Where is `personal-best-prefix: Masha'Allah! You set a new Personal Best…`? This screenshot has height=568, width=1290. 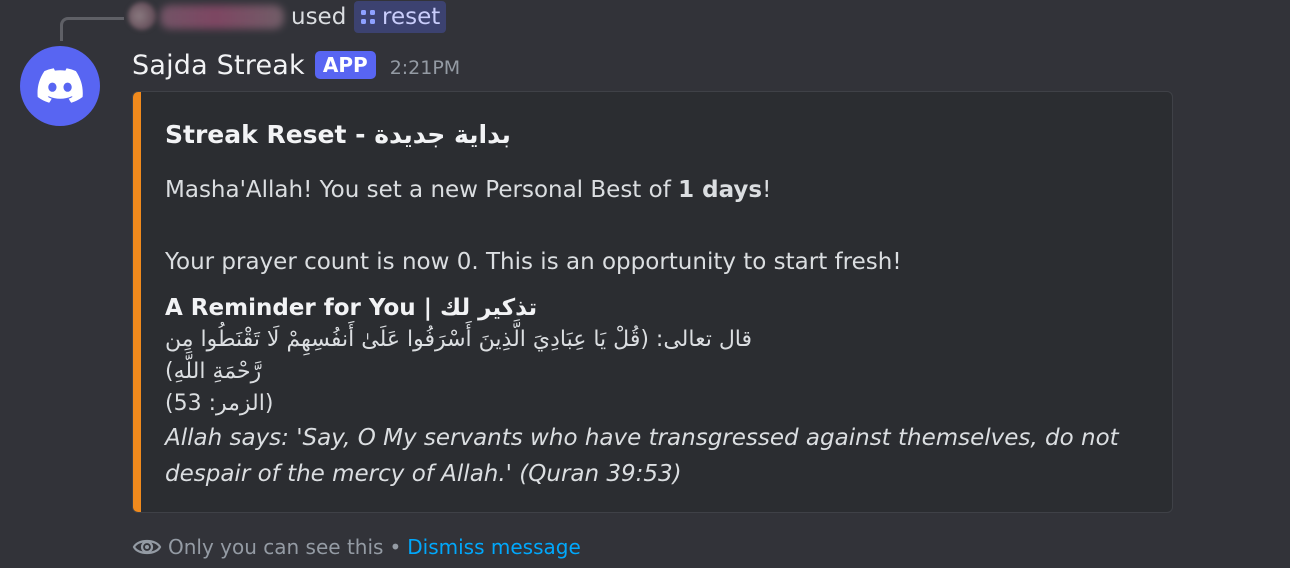 personal-best-prefix: Masha'Allah! You set a new Personal Best… is located at coordinates (422, 190).